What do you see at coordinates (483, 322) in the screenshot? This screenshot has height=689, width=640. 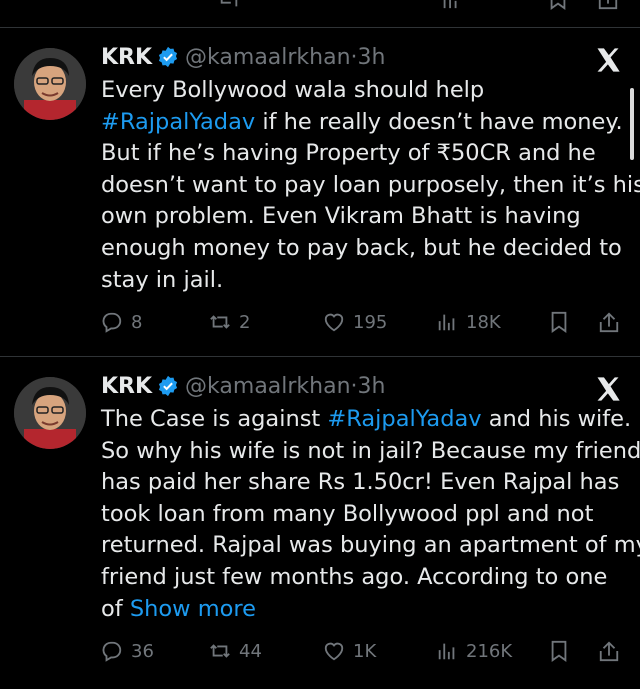 I see `views-count: 18K` at bounding box center [483, 322].